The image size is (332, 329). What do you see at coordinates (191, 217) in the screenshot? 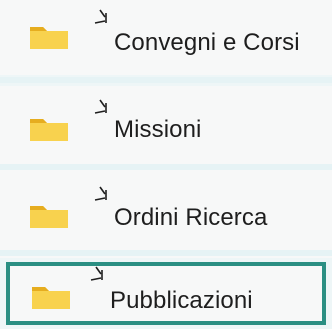
I see `folder-label: Ordini Ricerca` at bounding box center [191, 217].